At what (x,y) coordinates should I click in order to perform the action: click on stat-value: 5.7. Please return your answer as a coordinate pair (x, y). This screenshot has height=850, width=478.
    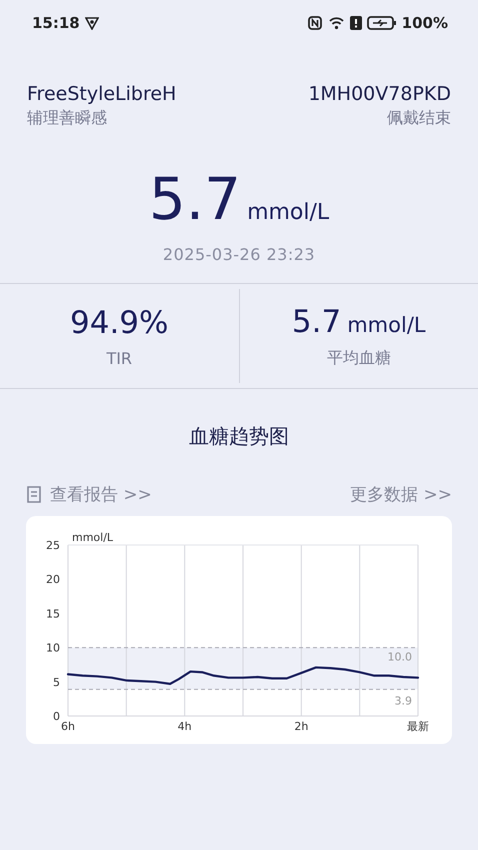
    Looking at the image, I should click on (317, 322).